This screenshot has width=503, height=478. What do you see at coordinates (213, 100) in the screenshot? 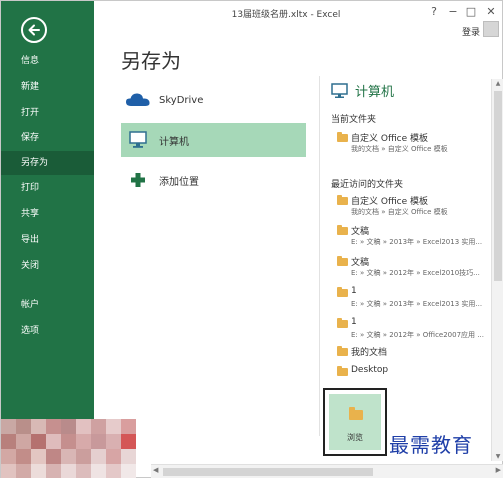
I see `place-skydrive: SkyDrive` at bounding box center [213, 100].